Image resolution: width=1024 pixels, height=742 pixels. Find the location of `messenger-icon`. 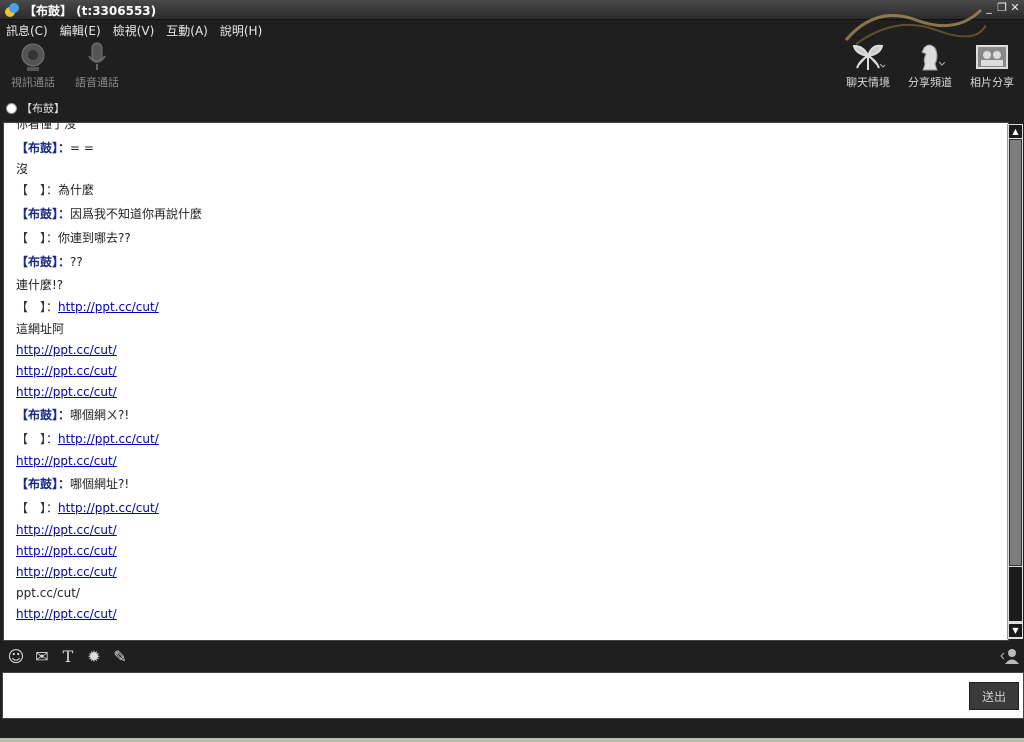

messenger-icon is located at coordinates (12, 10).